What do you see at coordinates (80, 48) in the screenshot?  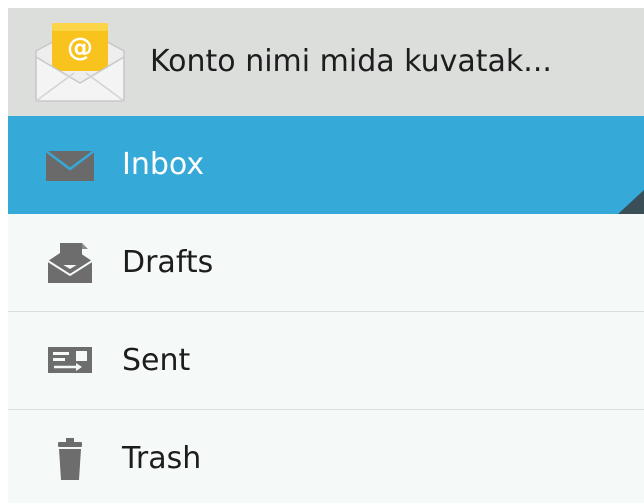 I see `at-badge: @` at bounding box center [80, 48].